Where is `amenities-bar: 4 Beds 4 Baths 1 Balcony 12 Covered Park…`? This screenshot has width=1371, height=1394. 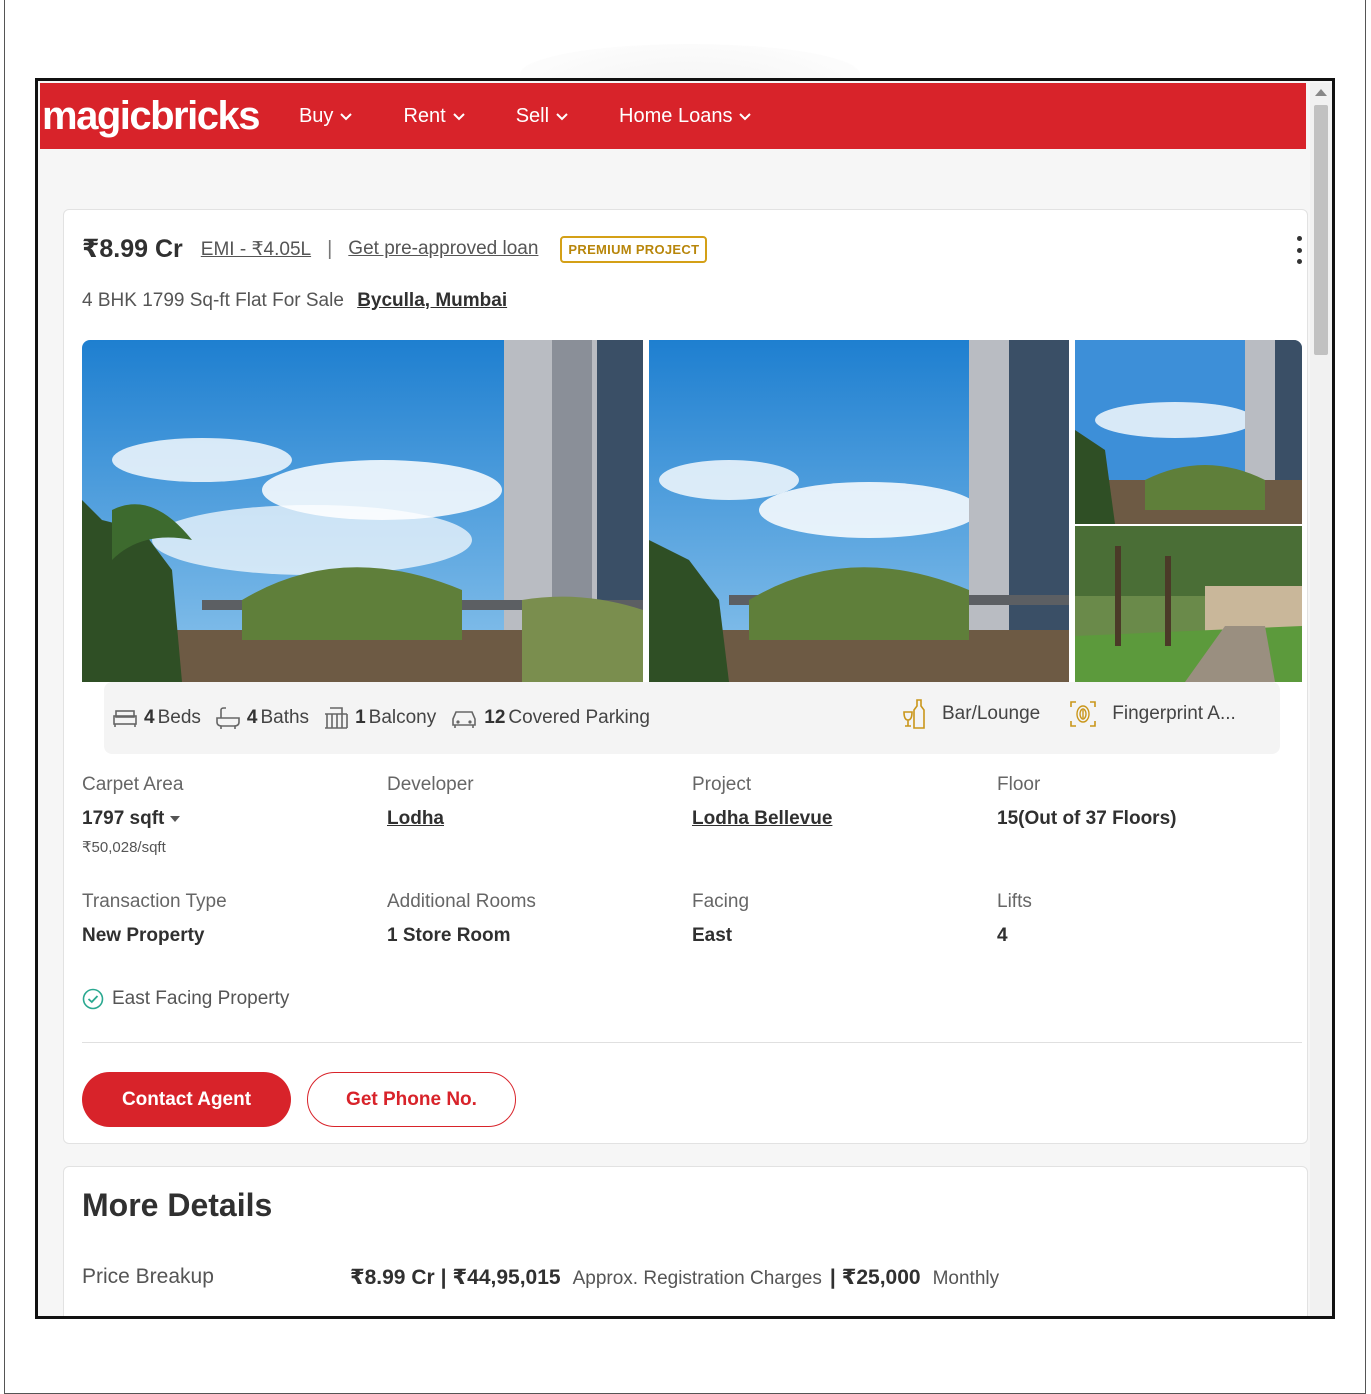
amenities-bar: 4 Beds 4 Baths 1 Balcony 12 Covered Park… is located at coordinates (692, 718).